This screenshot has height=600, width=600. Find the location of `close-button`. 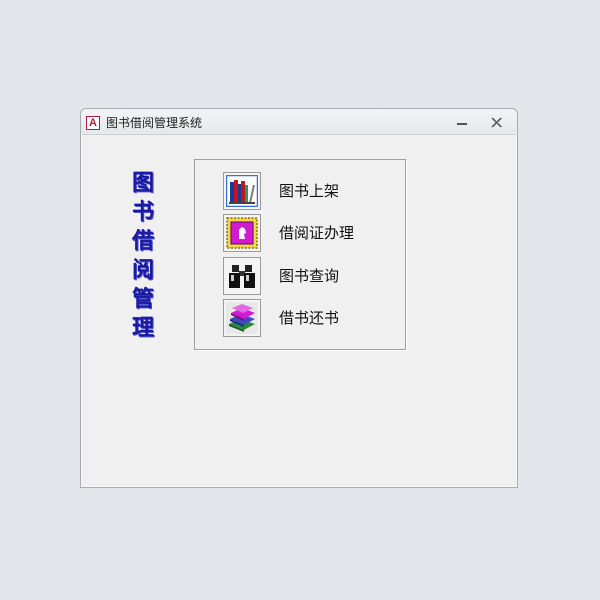

close-button is located at coordinates (497, 122).